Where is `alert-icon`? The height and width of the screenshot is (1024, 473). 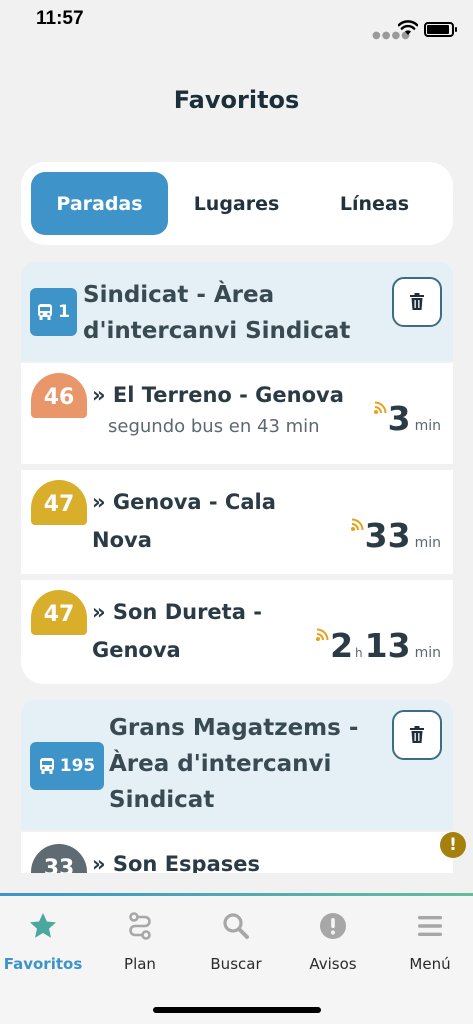
alert-icon is located at coordinates (333, 926).